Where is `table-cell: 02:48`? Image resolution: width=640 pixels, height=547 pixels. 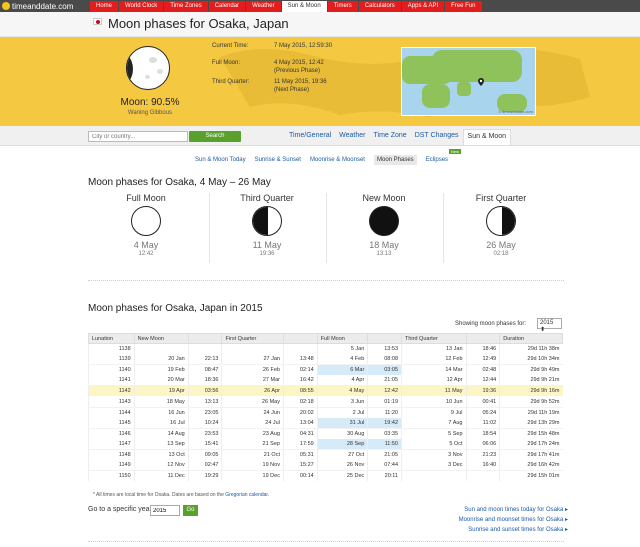 table-cell: 02:48 is located at coordinates (482, 370).